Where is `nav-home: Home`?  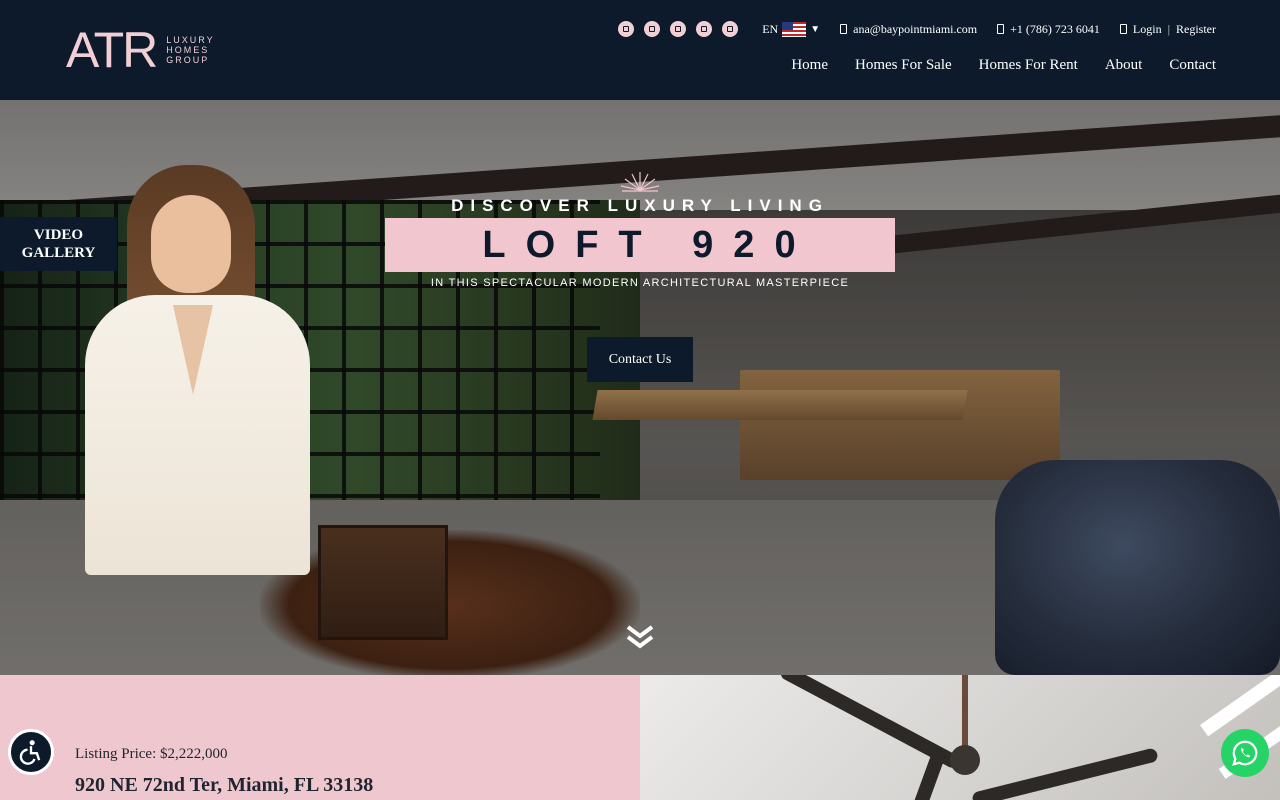 nav-home: Home is located at coordinates (809, 65).